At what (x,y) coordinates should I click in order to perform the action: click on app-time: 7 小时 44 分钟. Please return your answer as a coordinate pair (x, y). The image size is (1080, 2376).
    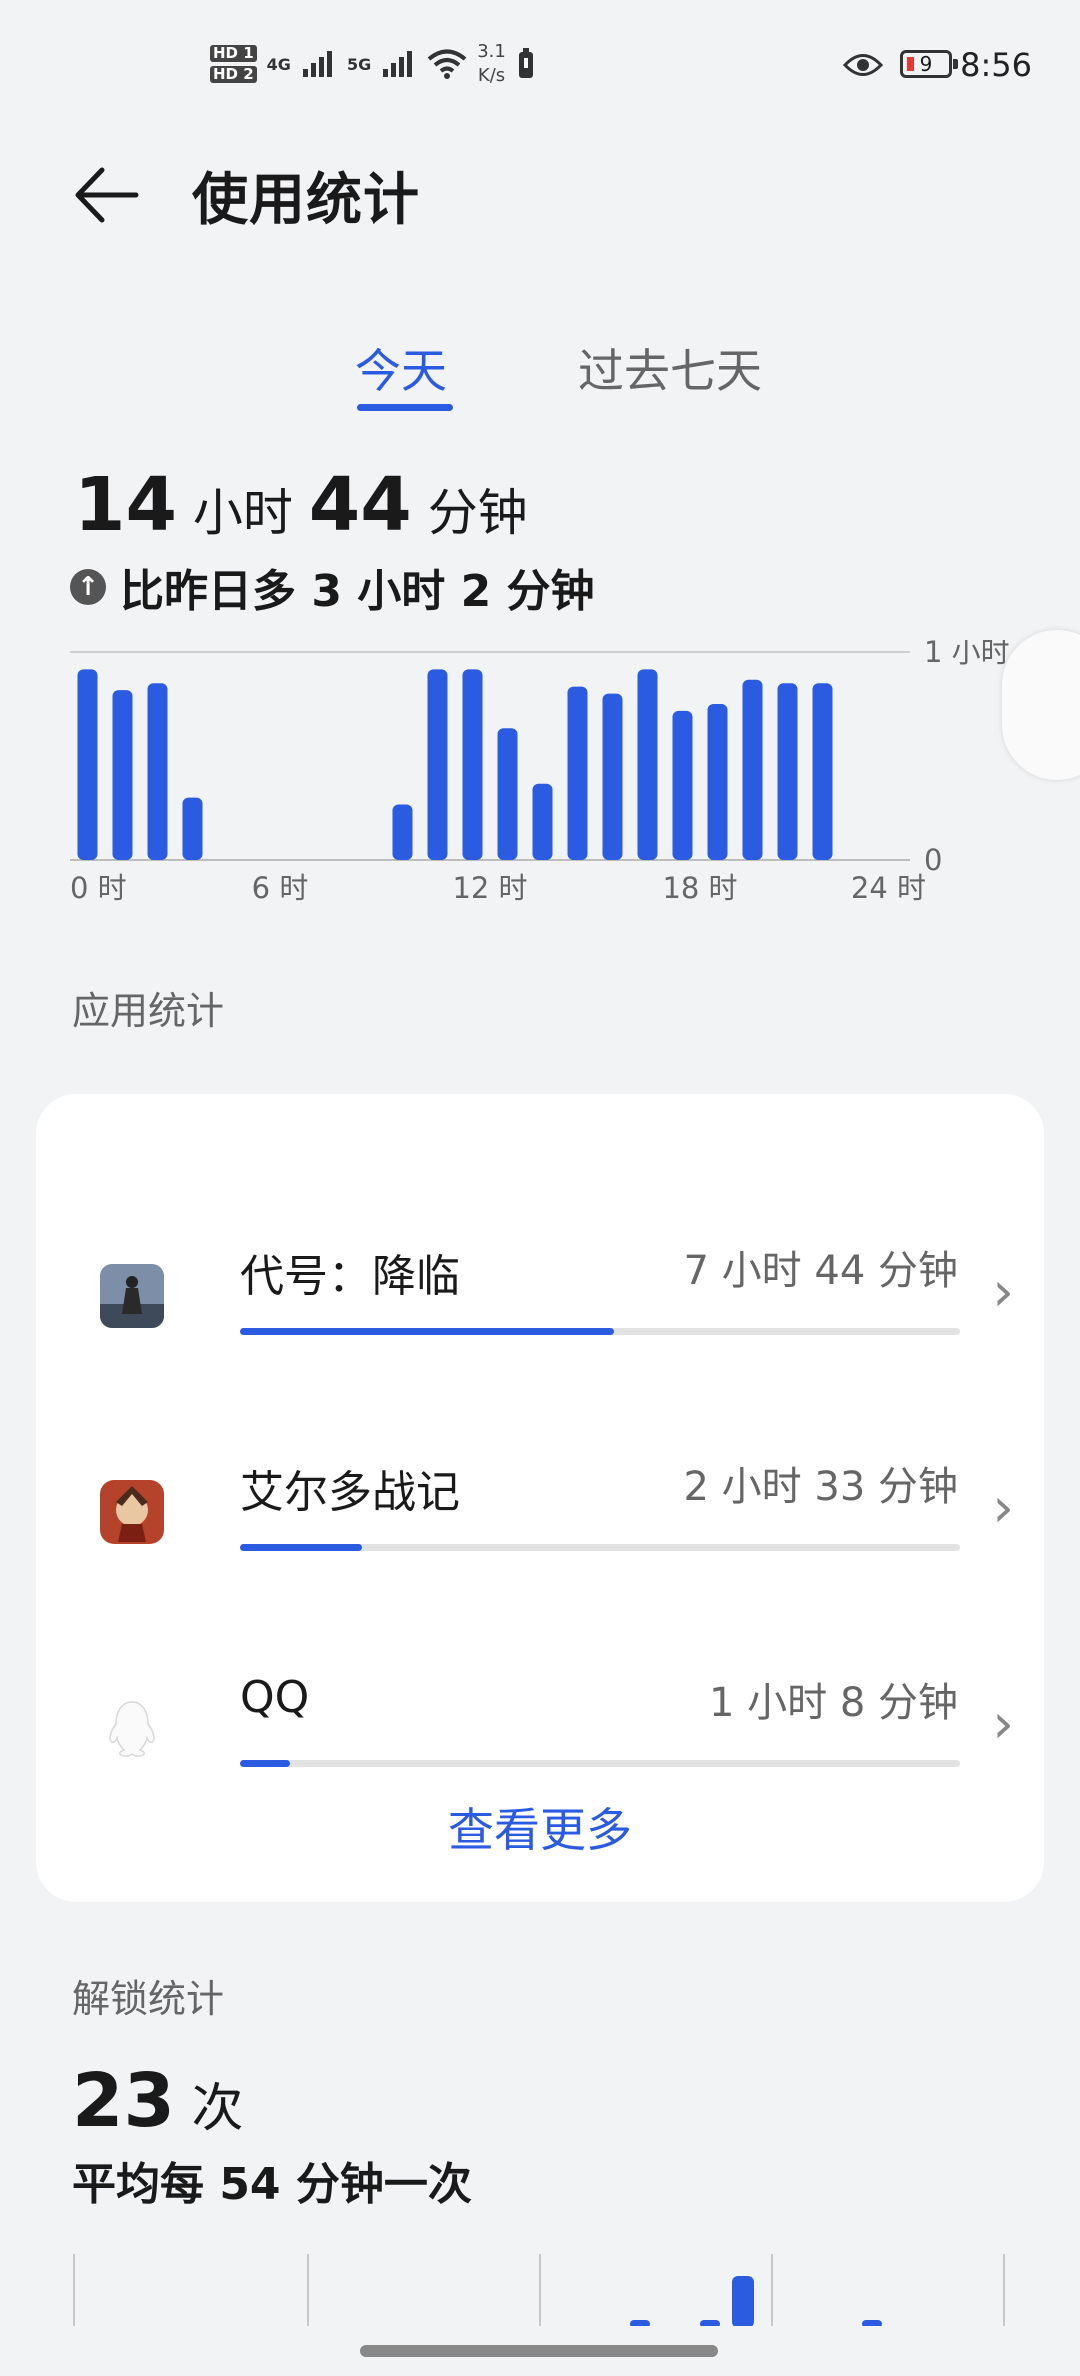
    Looking at the image, I should click on (821, 1271).